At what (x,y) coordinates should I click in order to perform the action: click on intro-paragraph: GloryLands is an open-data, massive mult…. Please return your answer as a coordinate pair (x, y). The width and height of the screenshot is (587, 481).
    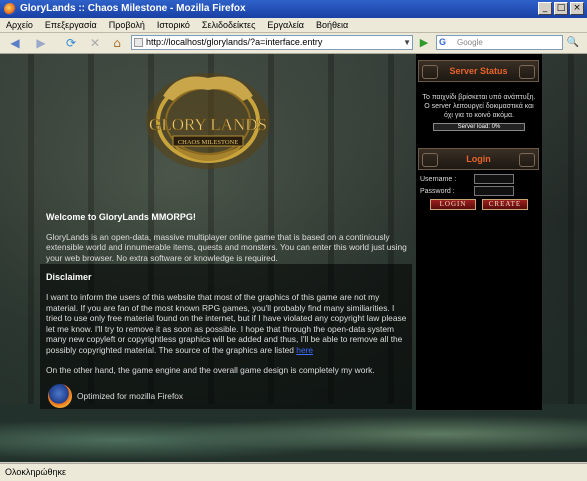
    Looking at the image, I should click on (226, 247).